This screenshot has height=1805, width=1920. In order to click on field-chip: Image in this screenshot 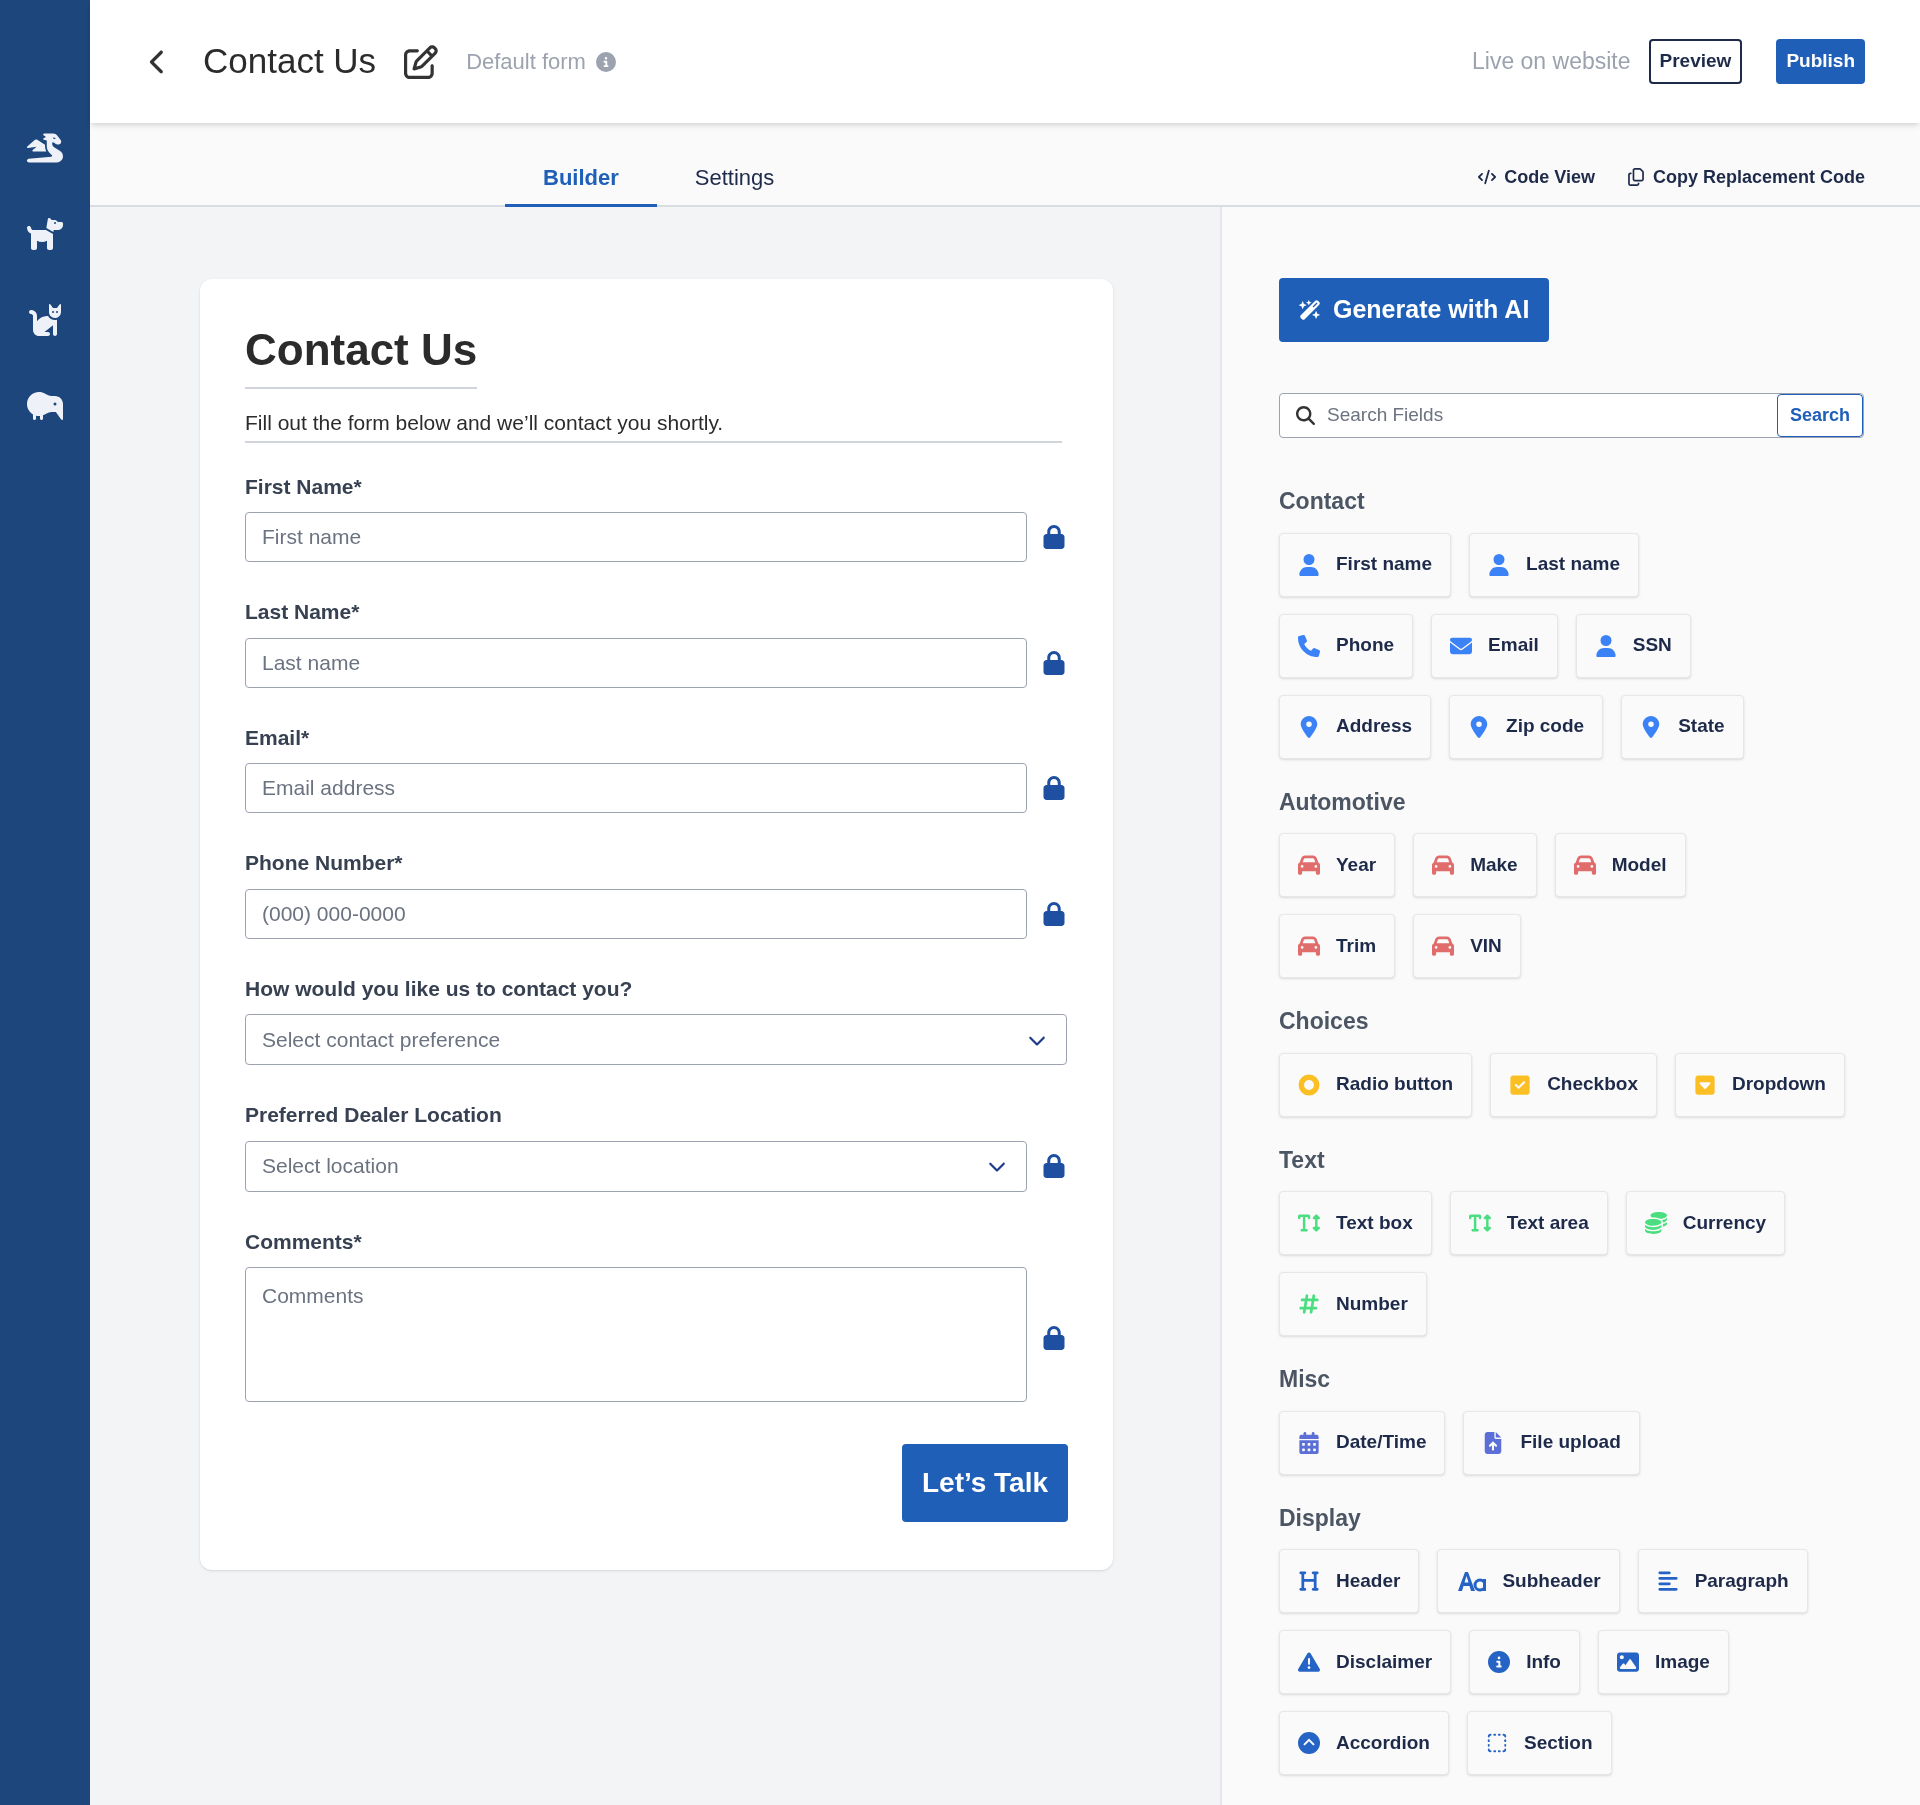, I will do `click(1663, 1662)`.